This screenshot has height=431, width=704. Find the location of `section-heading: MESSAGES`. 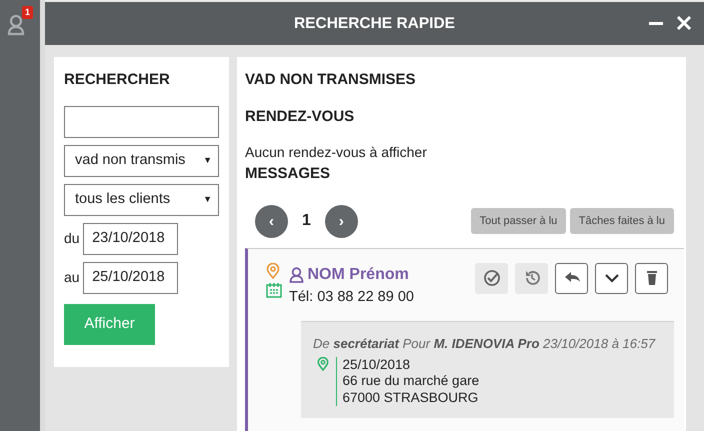

section-heading: MESSAGES is located at coordinates (288, 174).